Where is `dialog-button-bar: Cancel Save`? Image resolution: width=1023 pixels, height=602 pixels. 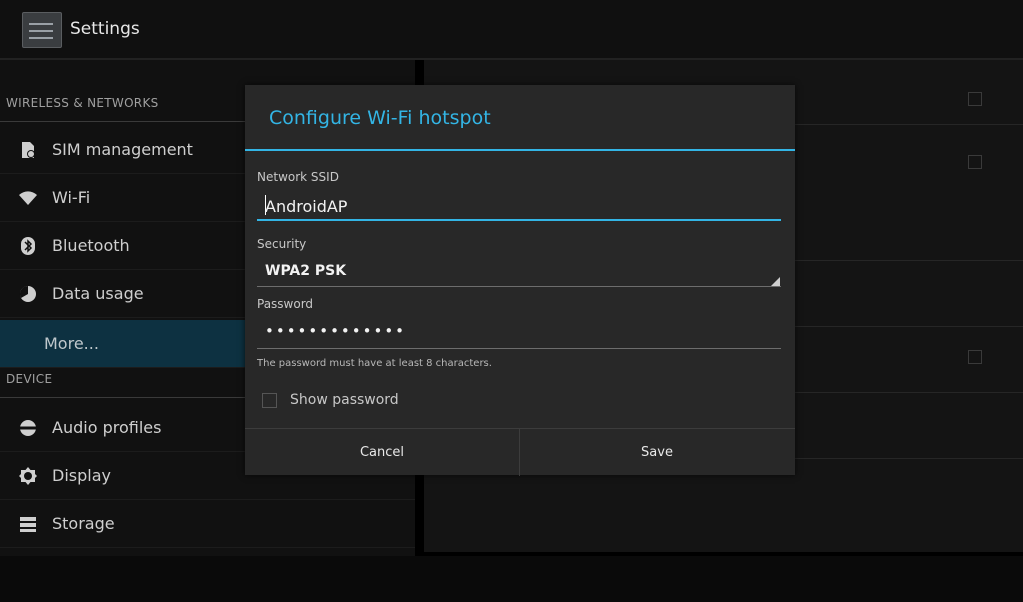
dialog-button-bar: Cancel Save is located at coordinates (520, 452).